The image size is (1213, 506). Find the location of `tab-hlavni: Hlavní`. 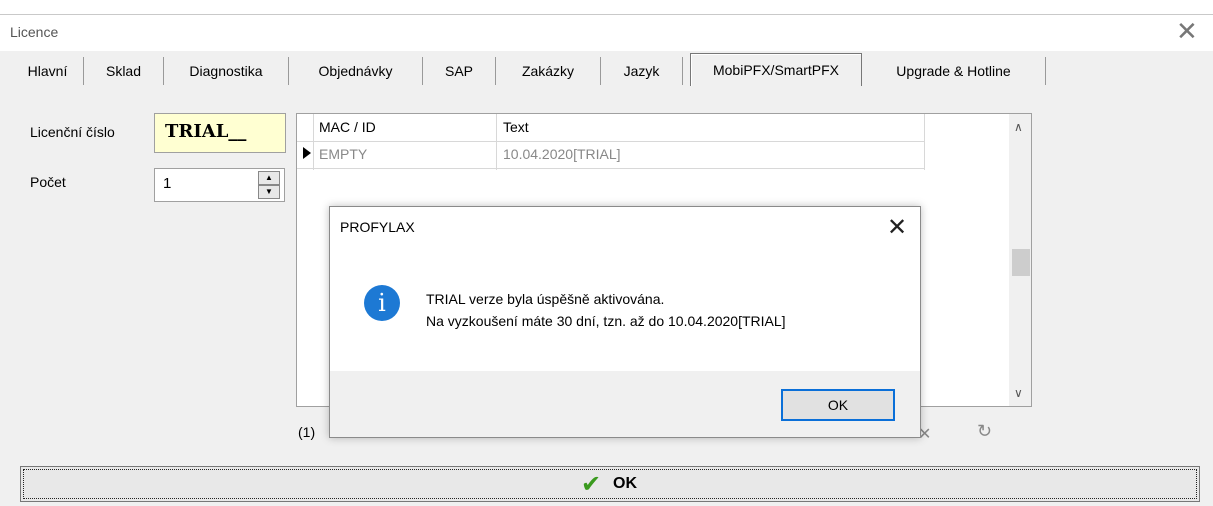

tab-hlavni: Hlavní is located at coordinates (48, 71).